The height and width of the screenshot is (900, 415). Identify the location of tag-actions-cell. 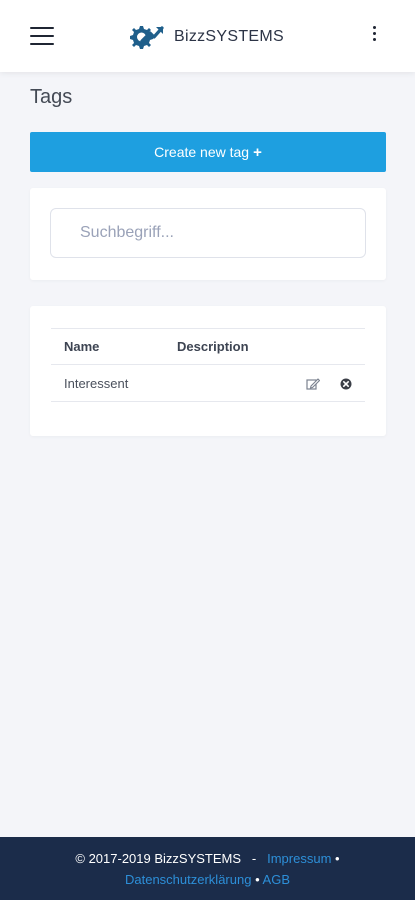
(318, 383).